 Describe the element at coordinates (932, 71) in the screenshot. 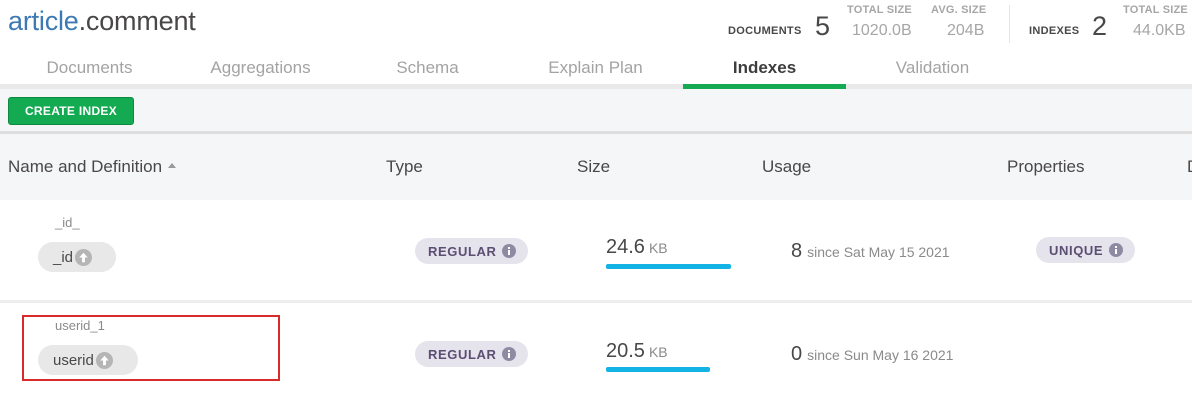

I see `tab-validation: Validation` at that location.